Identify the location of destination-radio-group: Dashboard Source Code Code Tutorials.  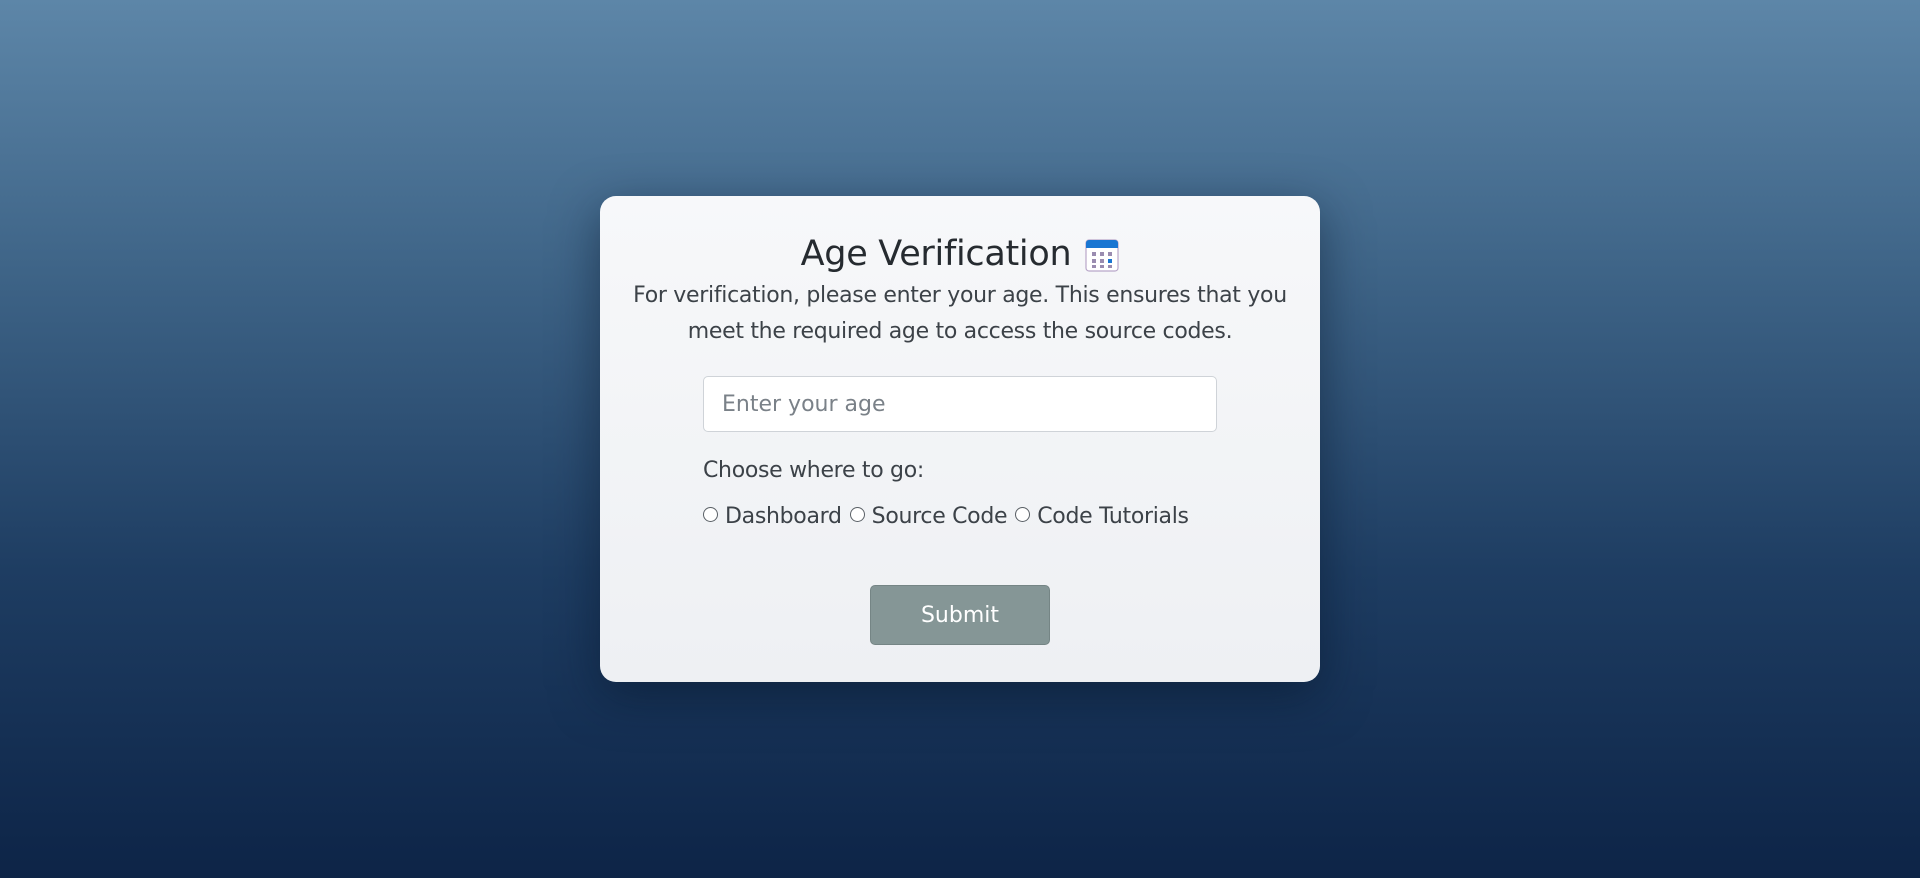
(950, 516).